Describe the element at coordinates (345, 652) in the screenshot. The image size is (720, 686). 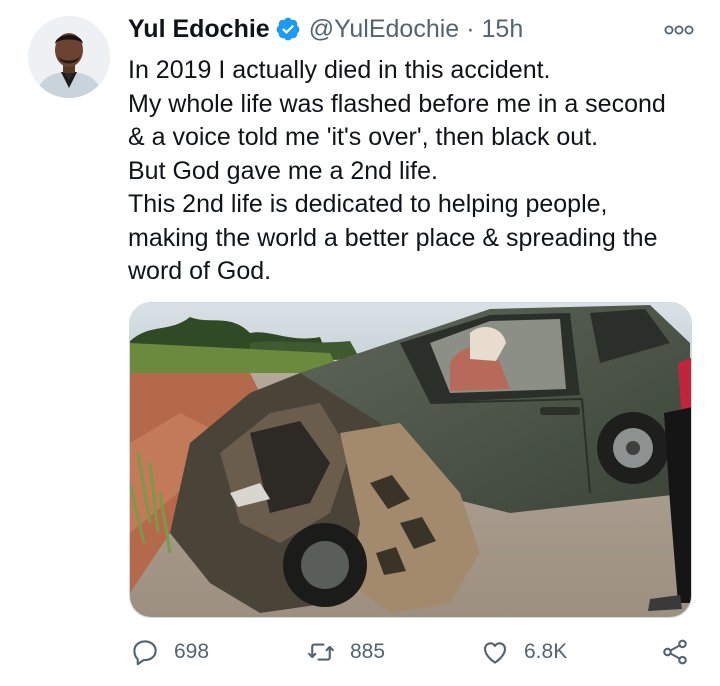
I see `retweet-button: 885` at that location.